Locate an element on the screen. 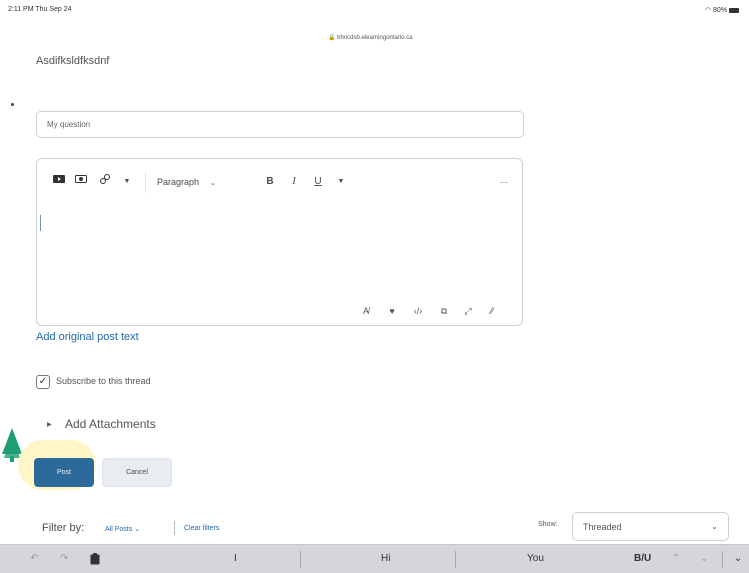  edge-marker is located at coordinates (12, 104).